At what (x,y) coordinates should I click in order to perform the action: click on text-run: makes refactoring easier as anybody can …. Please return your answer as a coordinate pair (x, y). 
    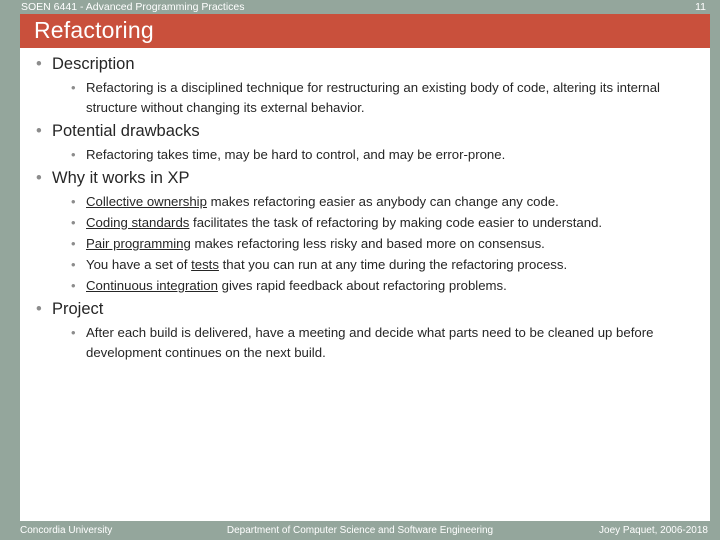
    Looking at the image, I should click on (382, 201).